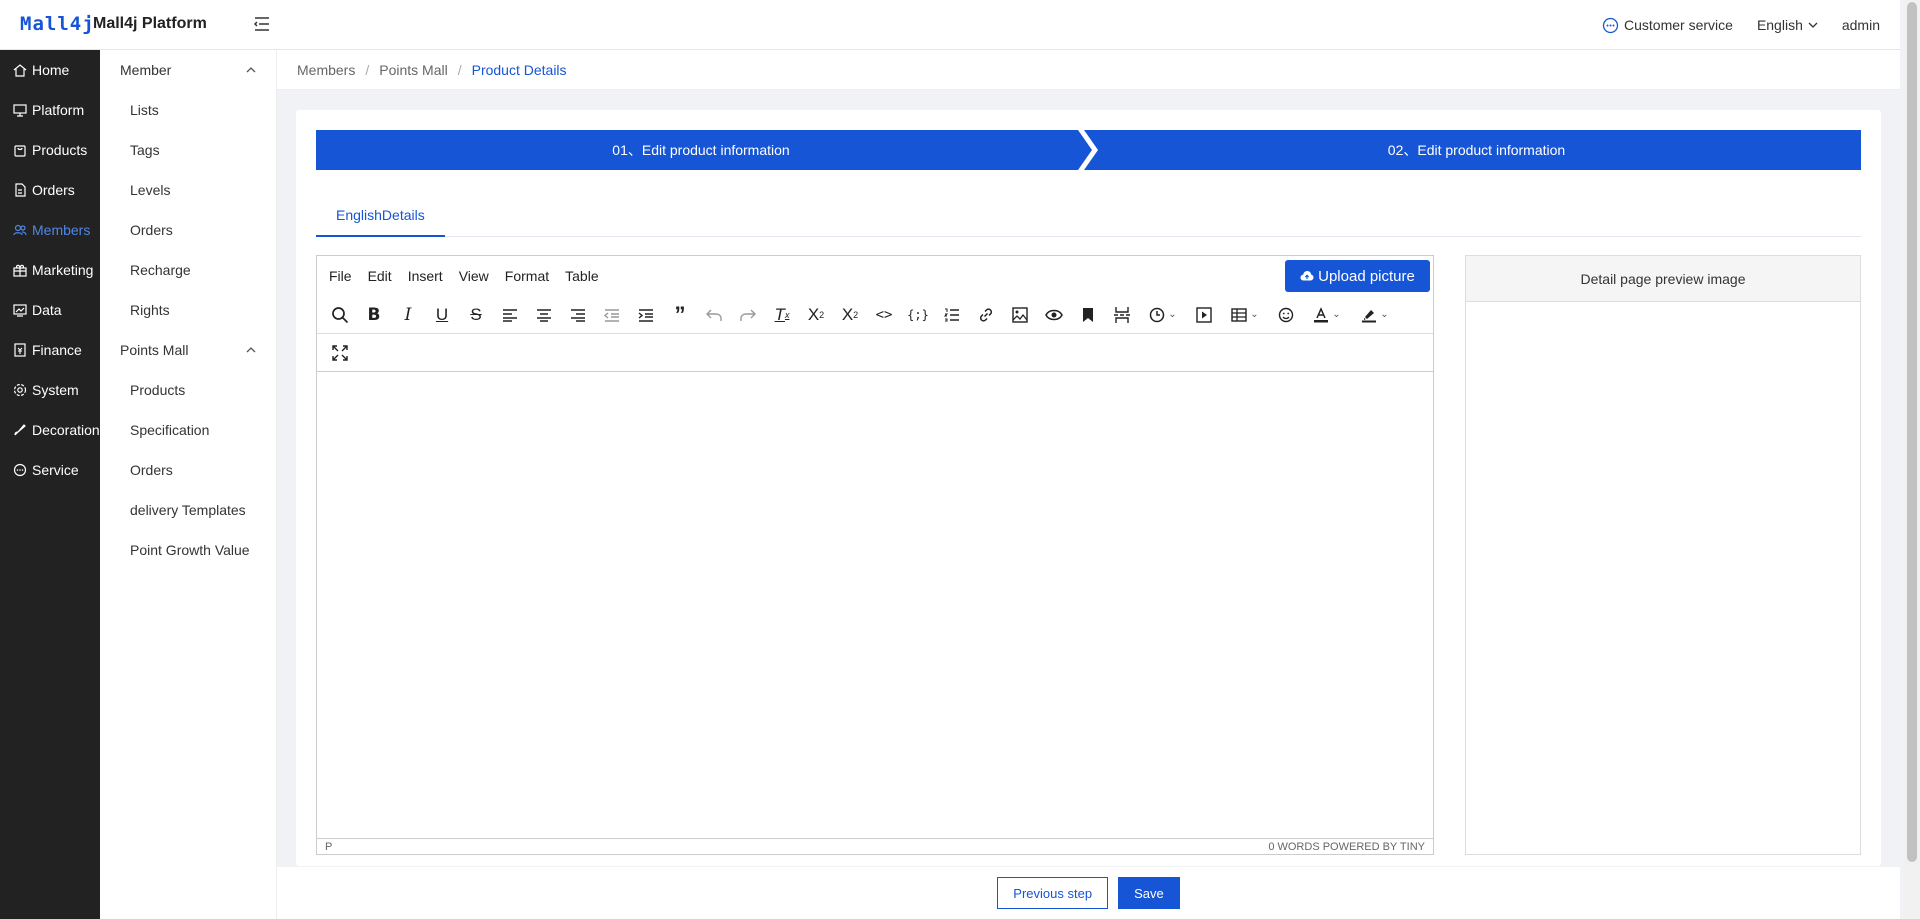 The height and width of the screenshot is (919, 1920). I want to click on subscript-icon: X2, so click(816, 315).